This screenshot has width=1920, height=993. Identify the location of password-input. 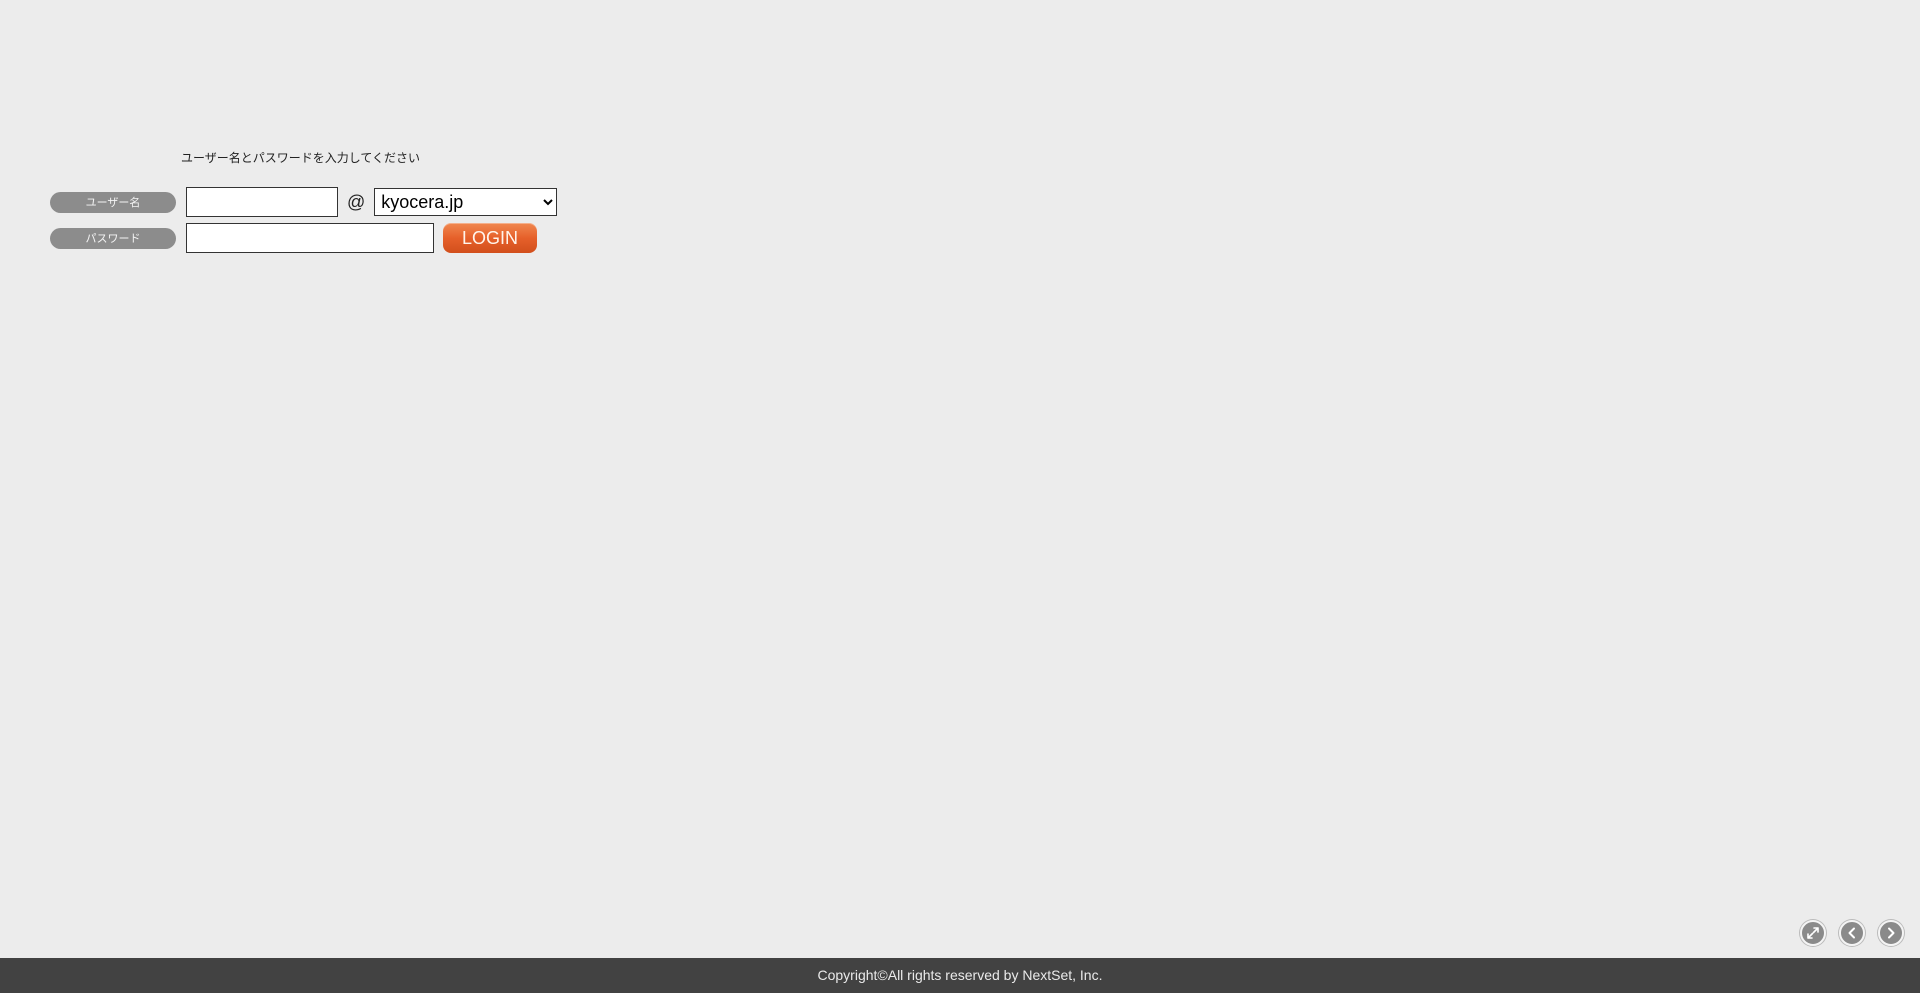
(310, 238).